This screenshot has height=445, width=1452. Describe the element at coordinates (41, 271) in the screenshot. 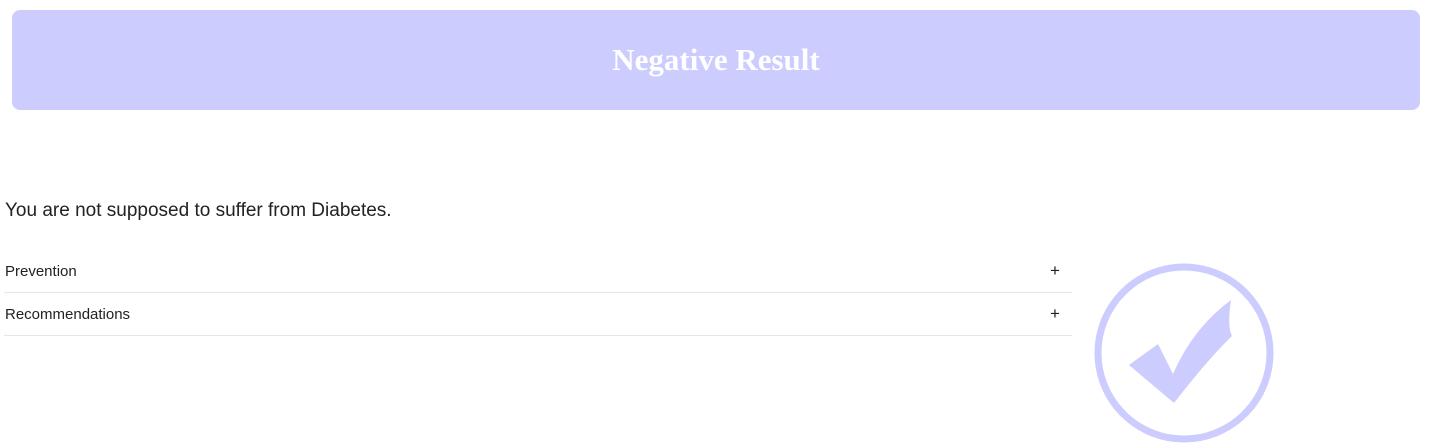

I see `accordion-label-prevention: Prevention` at that location.